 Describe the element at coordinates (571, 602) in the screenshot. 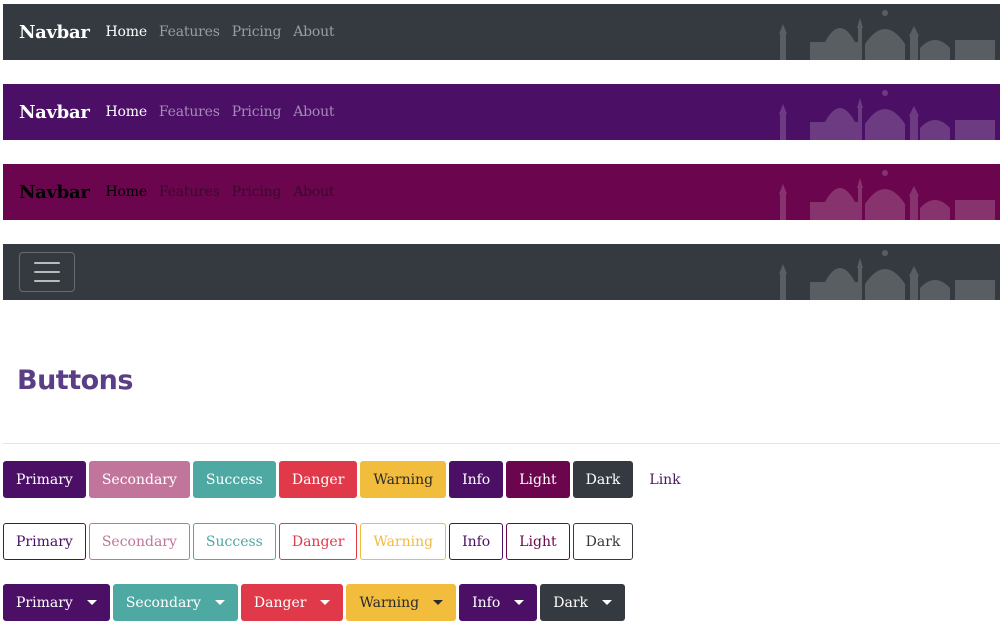

I see `button-label: Dark` at that location.